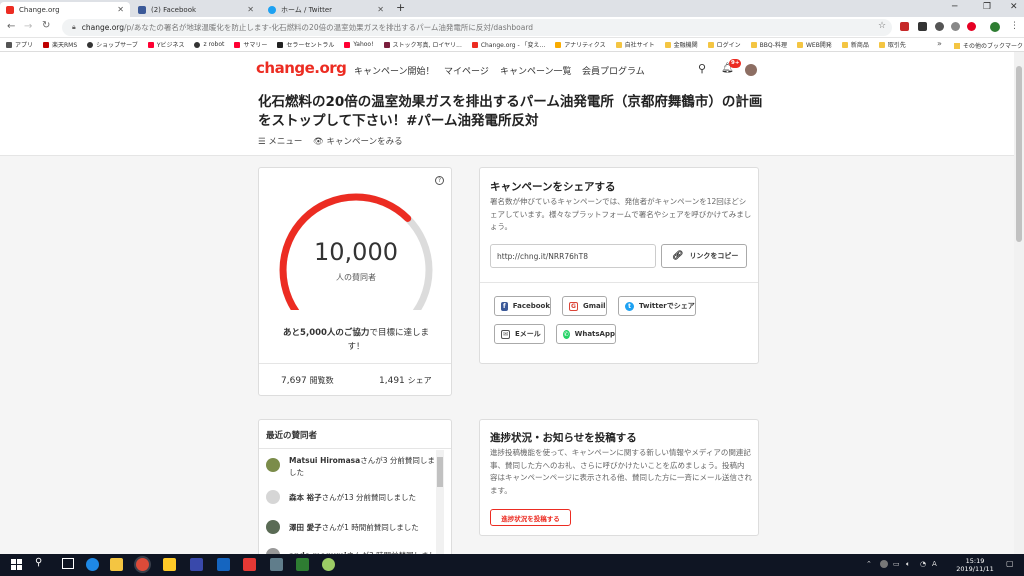 This screenshot has height=576, width=1024. I want to click on bookmark-item: セラーセントラル, so click(305, 44).